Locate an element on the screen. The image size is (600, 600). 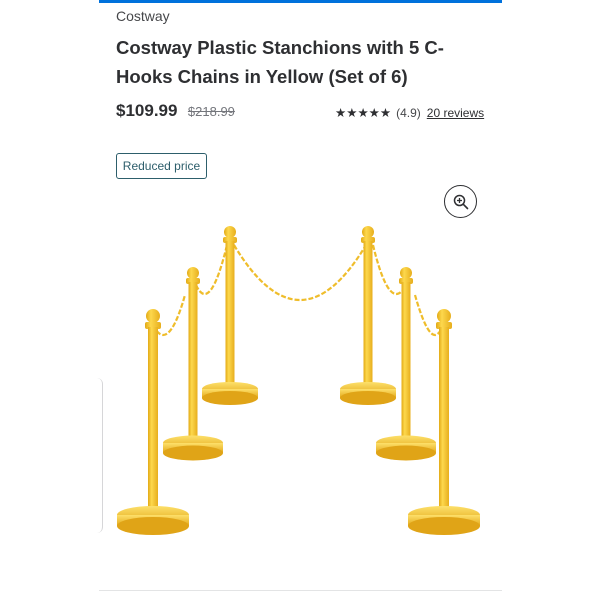
rating: ★ ★ ★ ★ ★ (4.9) 20 reviews is located at coordinates (409, 113).